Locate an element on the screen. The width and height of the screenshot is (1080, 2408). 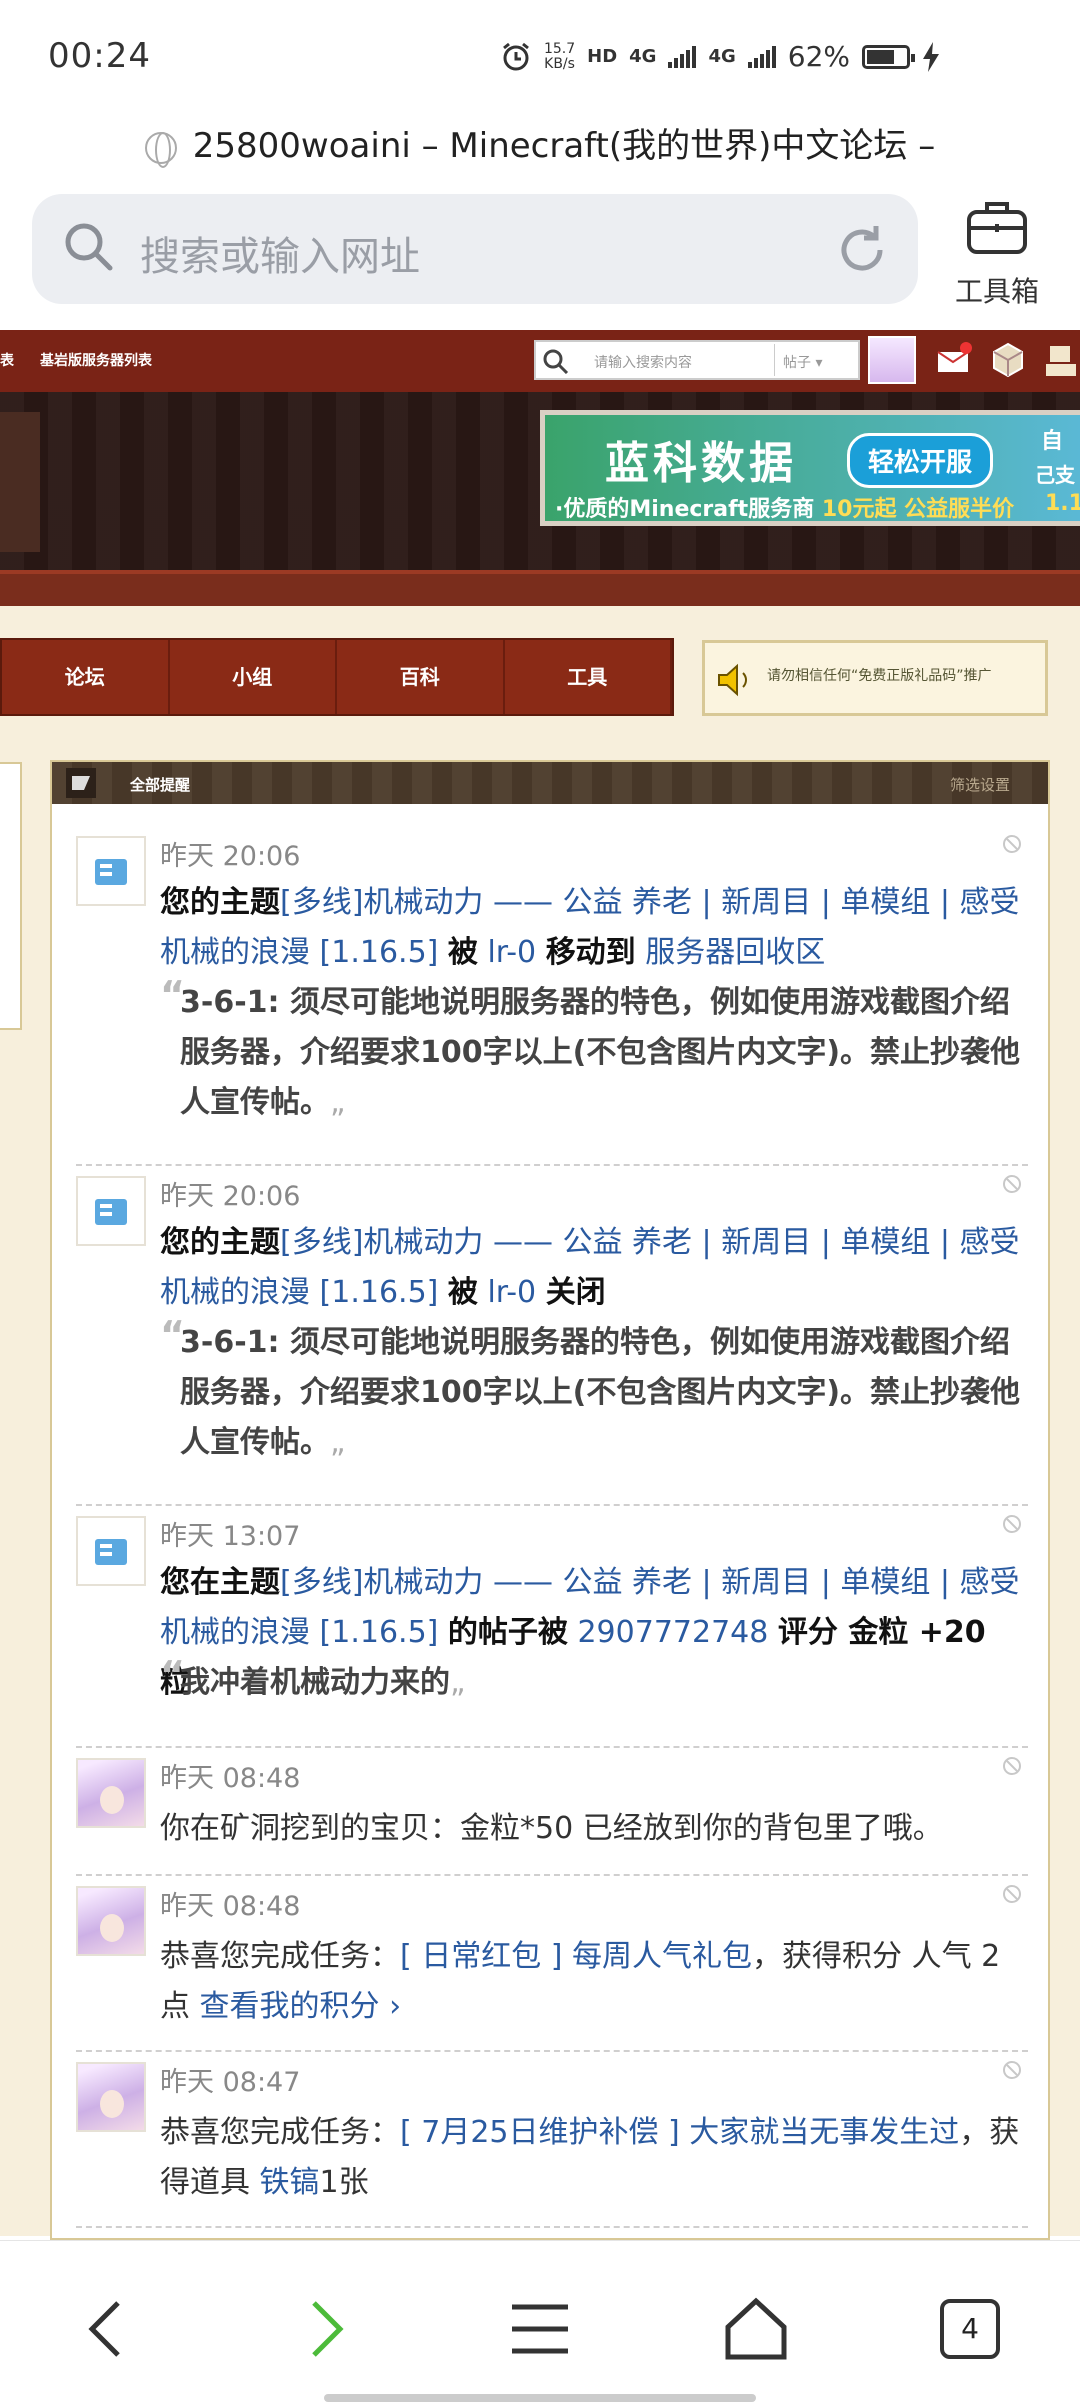
home-indicator is located at coordinates (540, 2398).